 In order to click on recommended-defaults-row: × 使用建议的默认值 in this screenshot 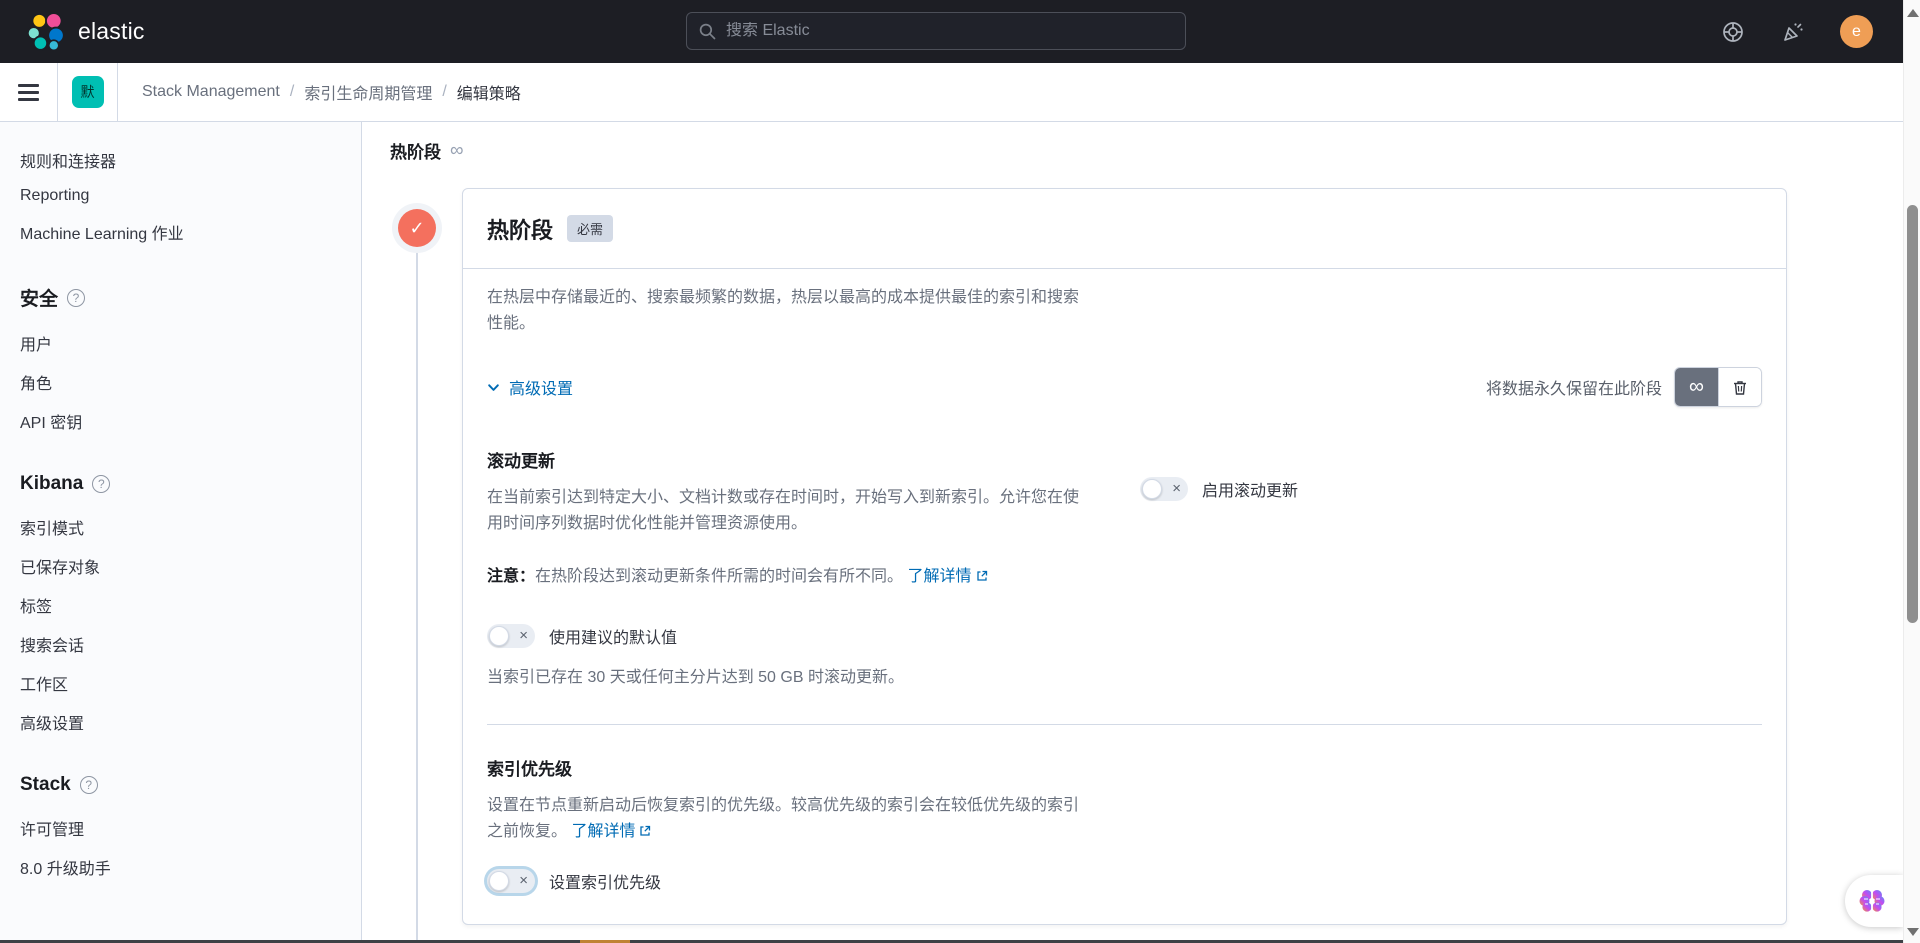, I will do `click(1124, 636)`.